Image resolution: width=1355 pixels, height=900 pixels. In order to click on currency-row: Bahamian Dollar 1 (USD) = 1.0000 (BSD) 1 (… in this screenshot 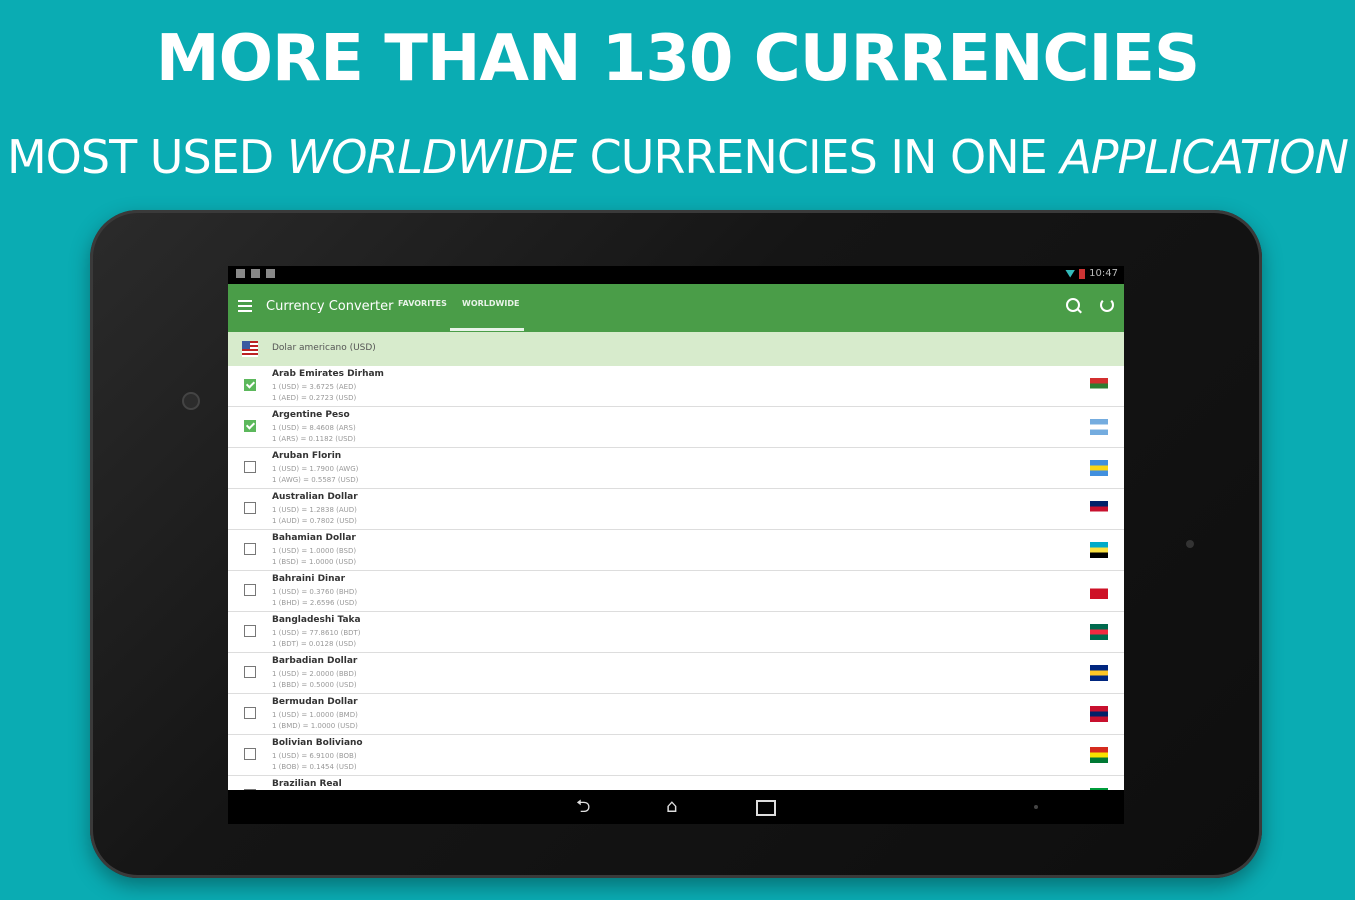, I will do `click(676, 550)`.